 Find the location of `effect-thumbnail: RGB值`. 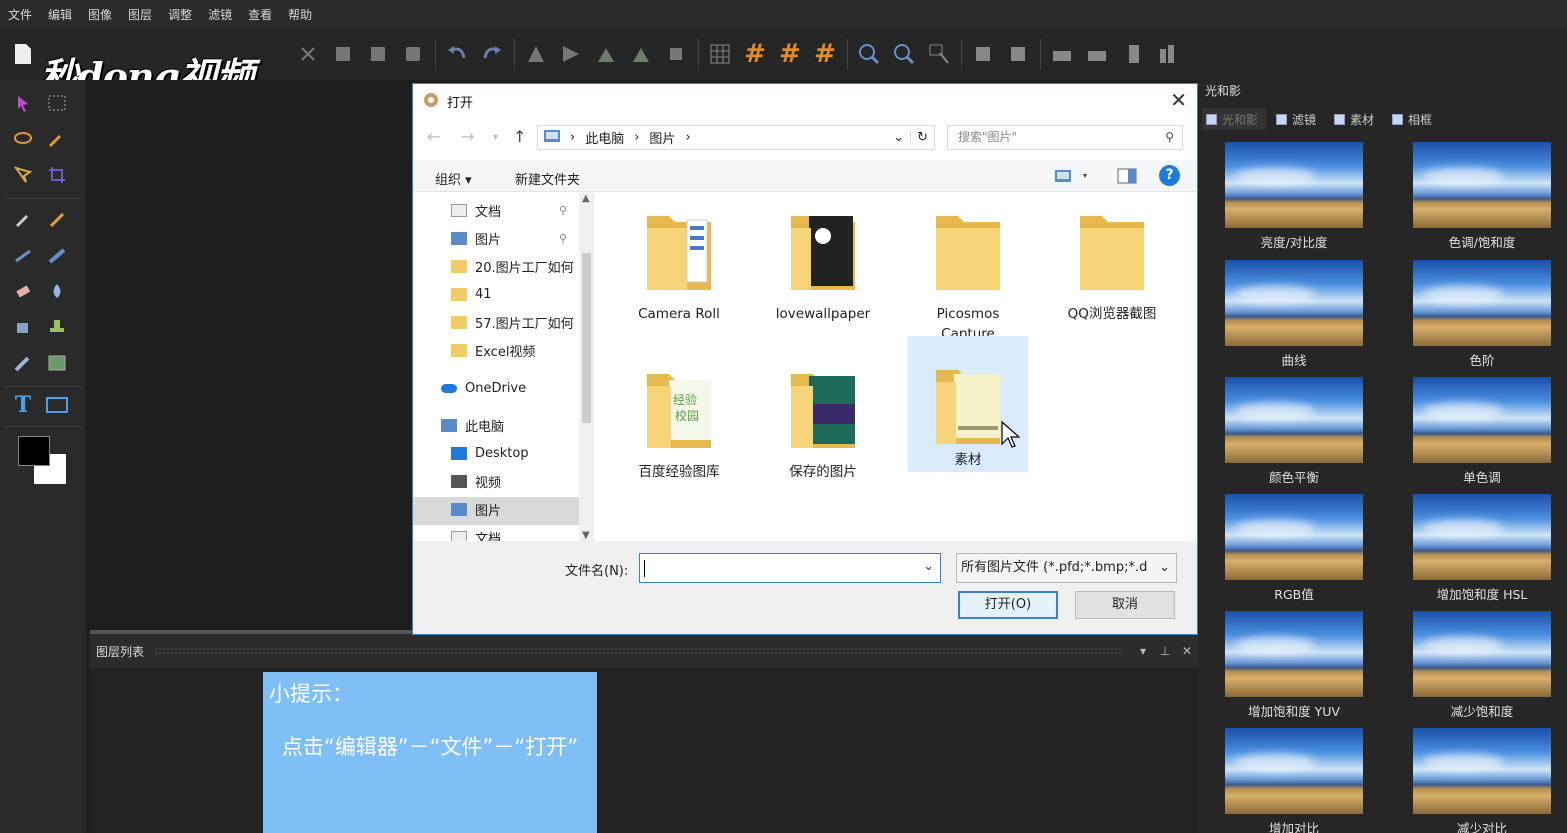

effect-thumbnail: RGB值 is located at coordinates (1294, 553).